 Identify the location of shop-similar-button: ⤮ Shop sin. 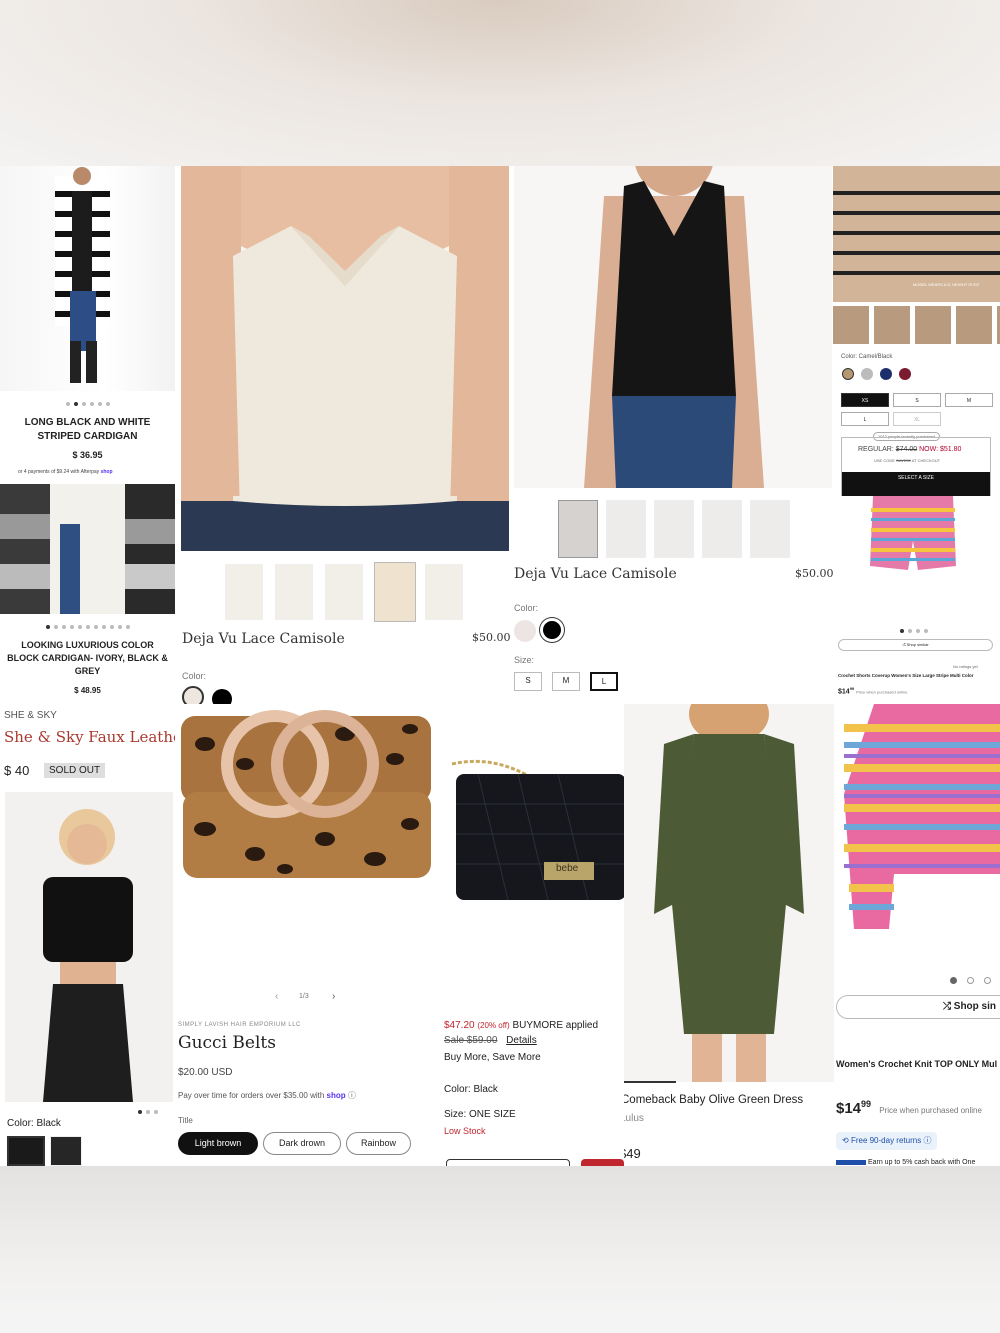
(918, 1007).